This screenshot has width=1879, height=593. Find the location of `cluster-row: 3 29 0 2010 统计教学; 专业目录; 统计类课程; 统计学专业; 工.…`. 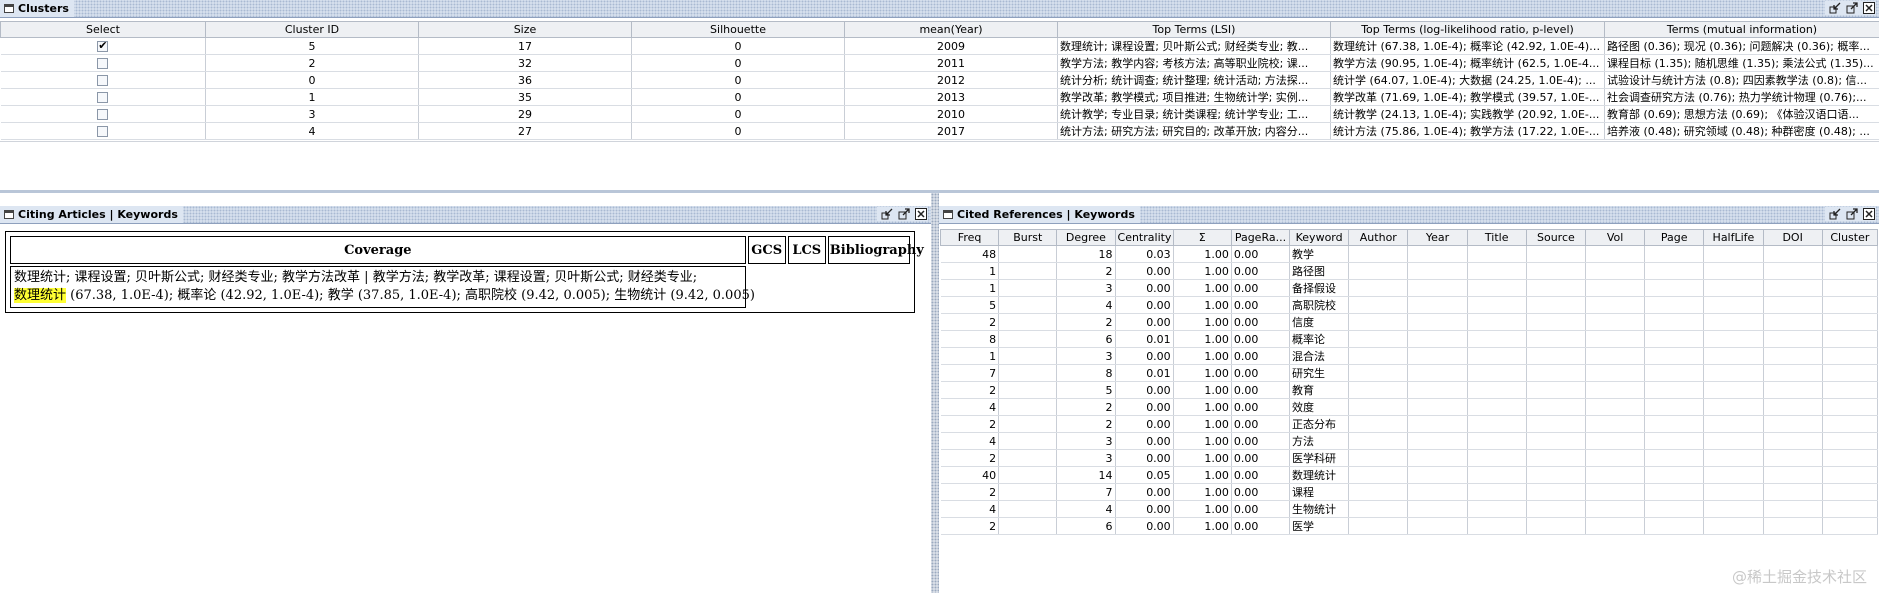

cluster-row: 3 29 0 2010 统计教学; 专业目录; 统计类课程; 统计学专业; 工.… is located at coordinates (939, 114).